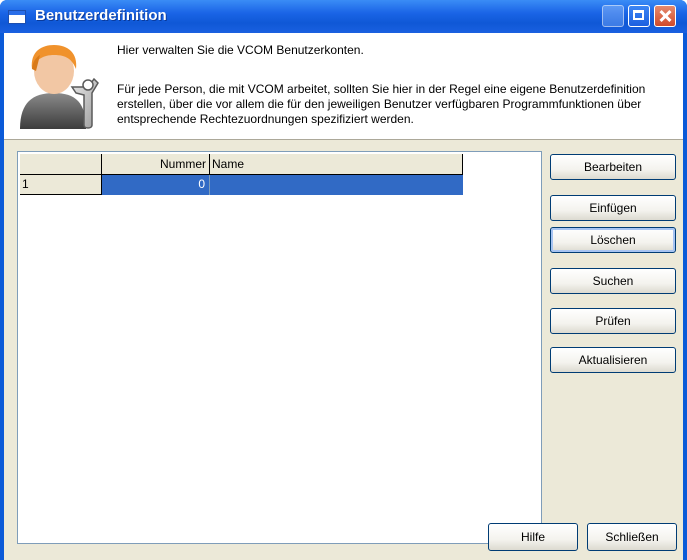 The image size is (687, 560). What do you see at coordinates (613, 167) in the screenshot?
I see `bearbeiten-button: Bearbeiten` at bounding box center [613, 167].